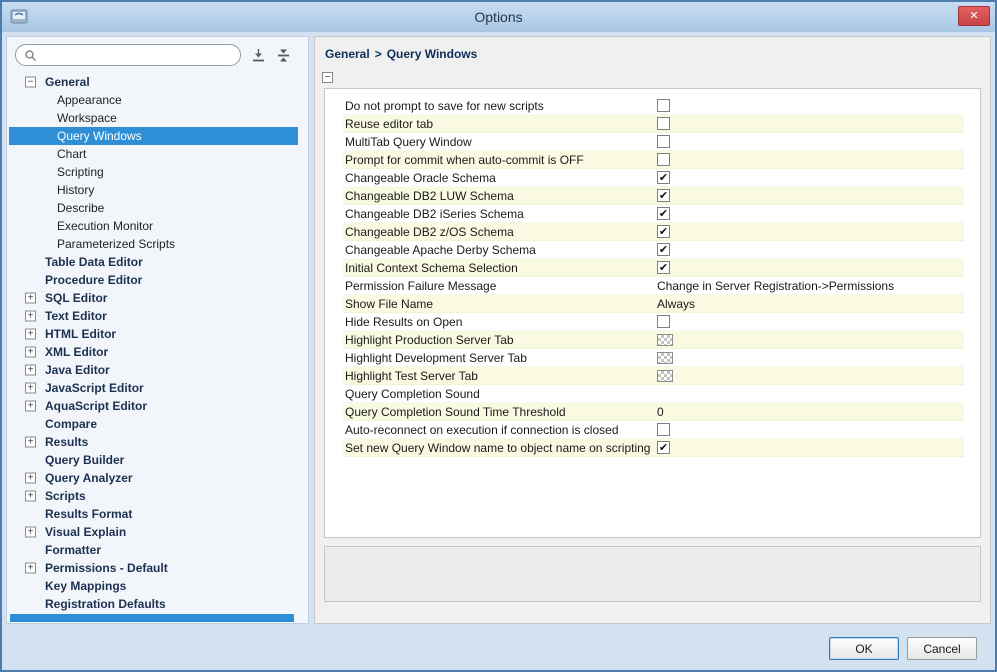 This screenshot has width=997, height=672. Describe the element at coordinates (153, 262) in the screenshot. I see `tree-item-table-data-editor: Table Data Editor` at that location.